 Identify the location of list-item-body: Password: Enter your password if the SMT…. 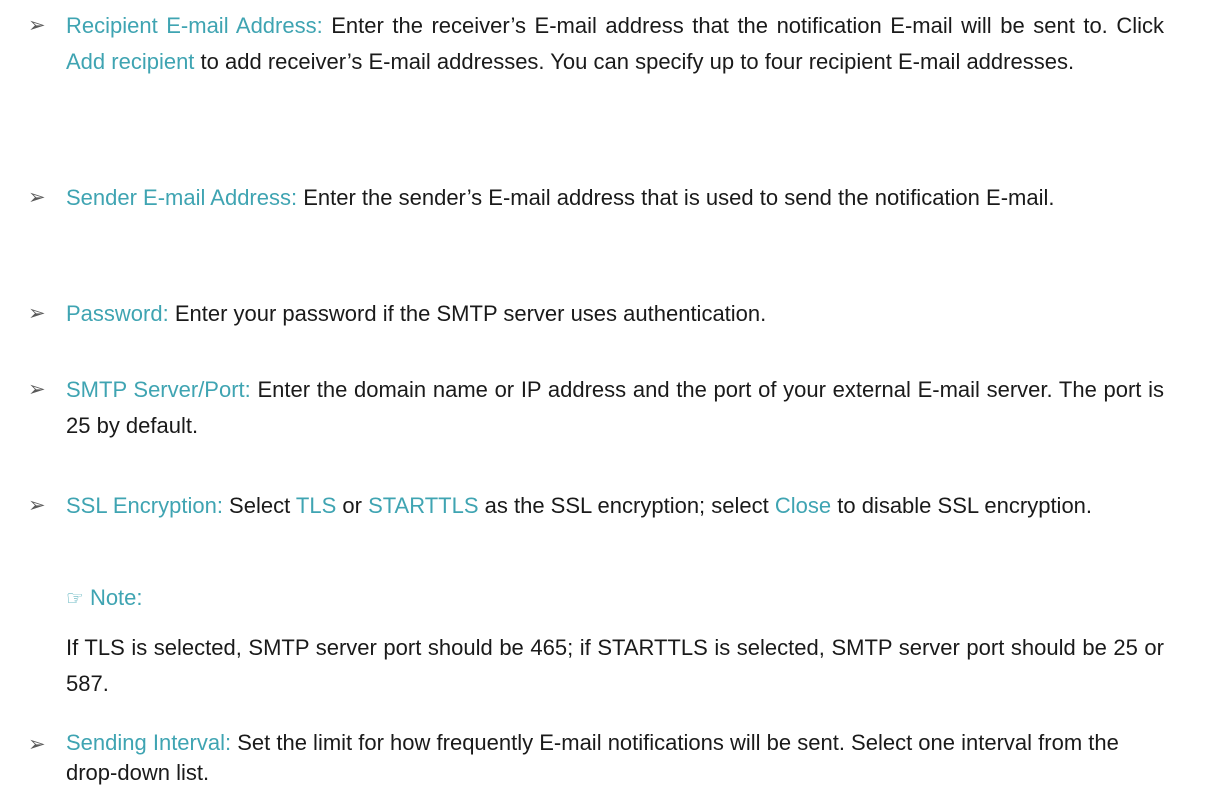
(615, 314).